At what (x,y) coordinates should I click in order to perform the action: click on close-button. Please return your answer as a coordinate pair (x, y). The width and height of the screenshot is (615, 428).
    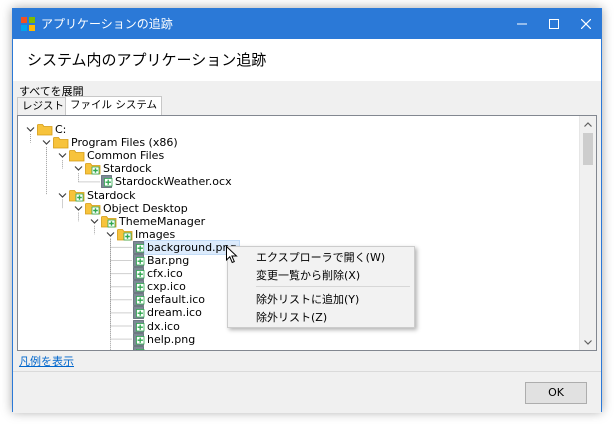
    Looking at the image, I should click on (586, 24).